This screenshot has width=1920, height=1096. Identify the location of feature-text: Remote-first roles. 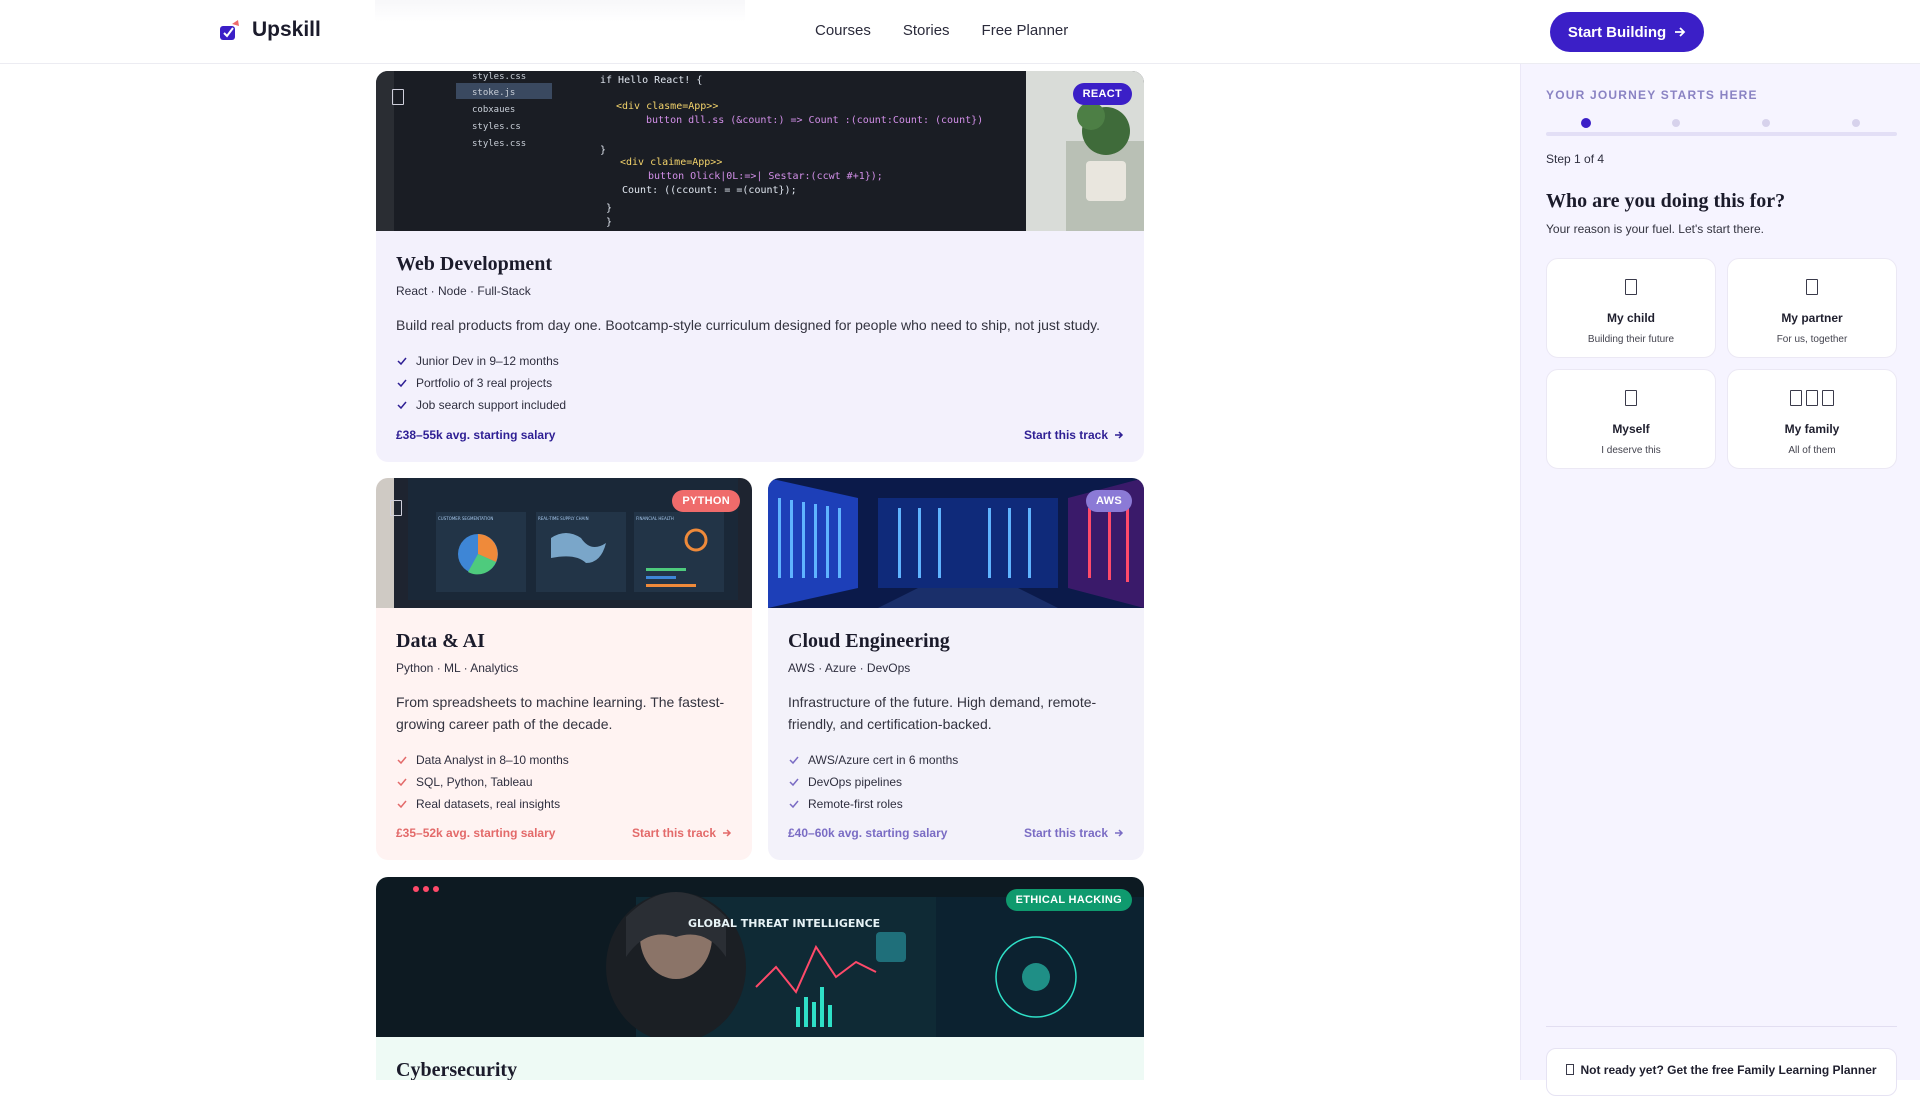
(855, 804).